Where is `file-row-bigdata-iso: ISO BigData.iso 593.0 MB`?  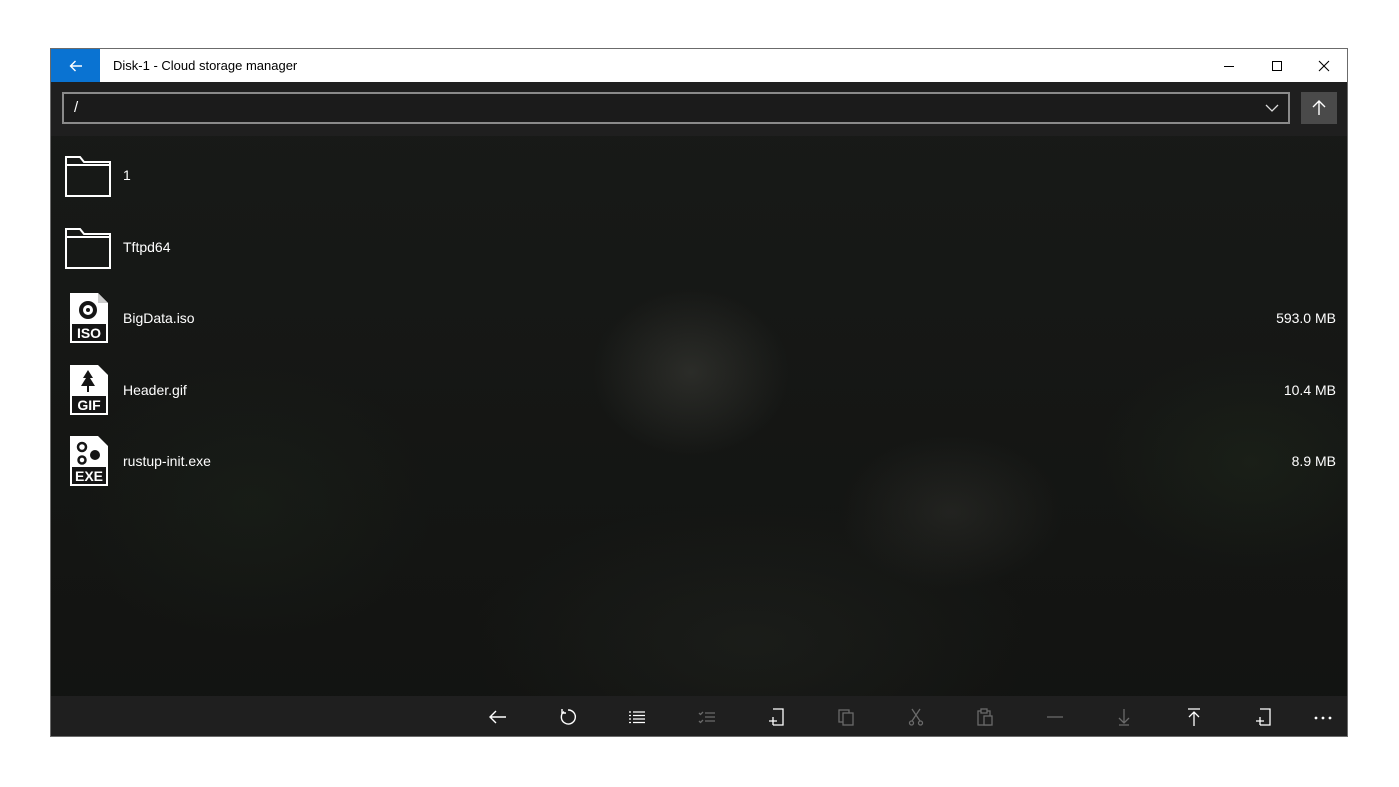
file-row-bigdata-iso: ISO BigData.iso 593.0 MB is located at coordinates (699, 319).